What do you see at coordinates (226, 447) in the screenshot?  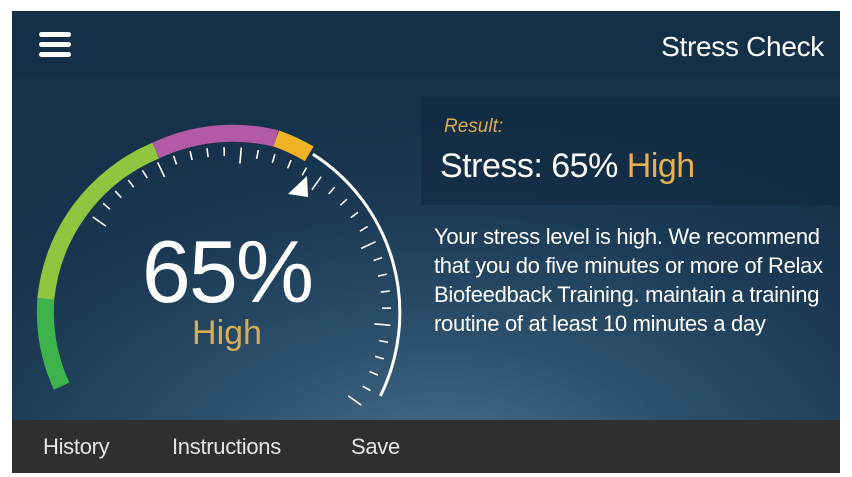 I see `instructions-button: Instructions` at bounding box center [226, 447].